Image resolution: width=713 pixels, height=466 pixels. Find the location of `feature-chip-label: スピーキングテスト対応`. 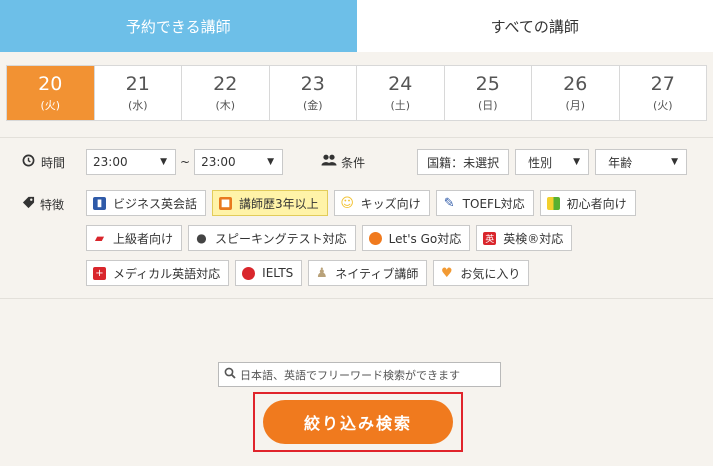

feature-chip-label: スピーキングテスト対応 is located at coordinates (281, 238).